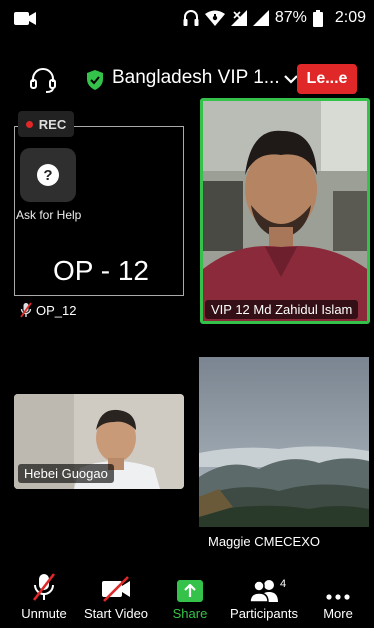 Image resolution: width=374 pixels, height=628 pixels. I want to click on no-signal-icon, so click(238, 18).